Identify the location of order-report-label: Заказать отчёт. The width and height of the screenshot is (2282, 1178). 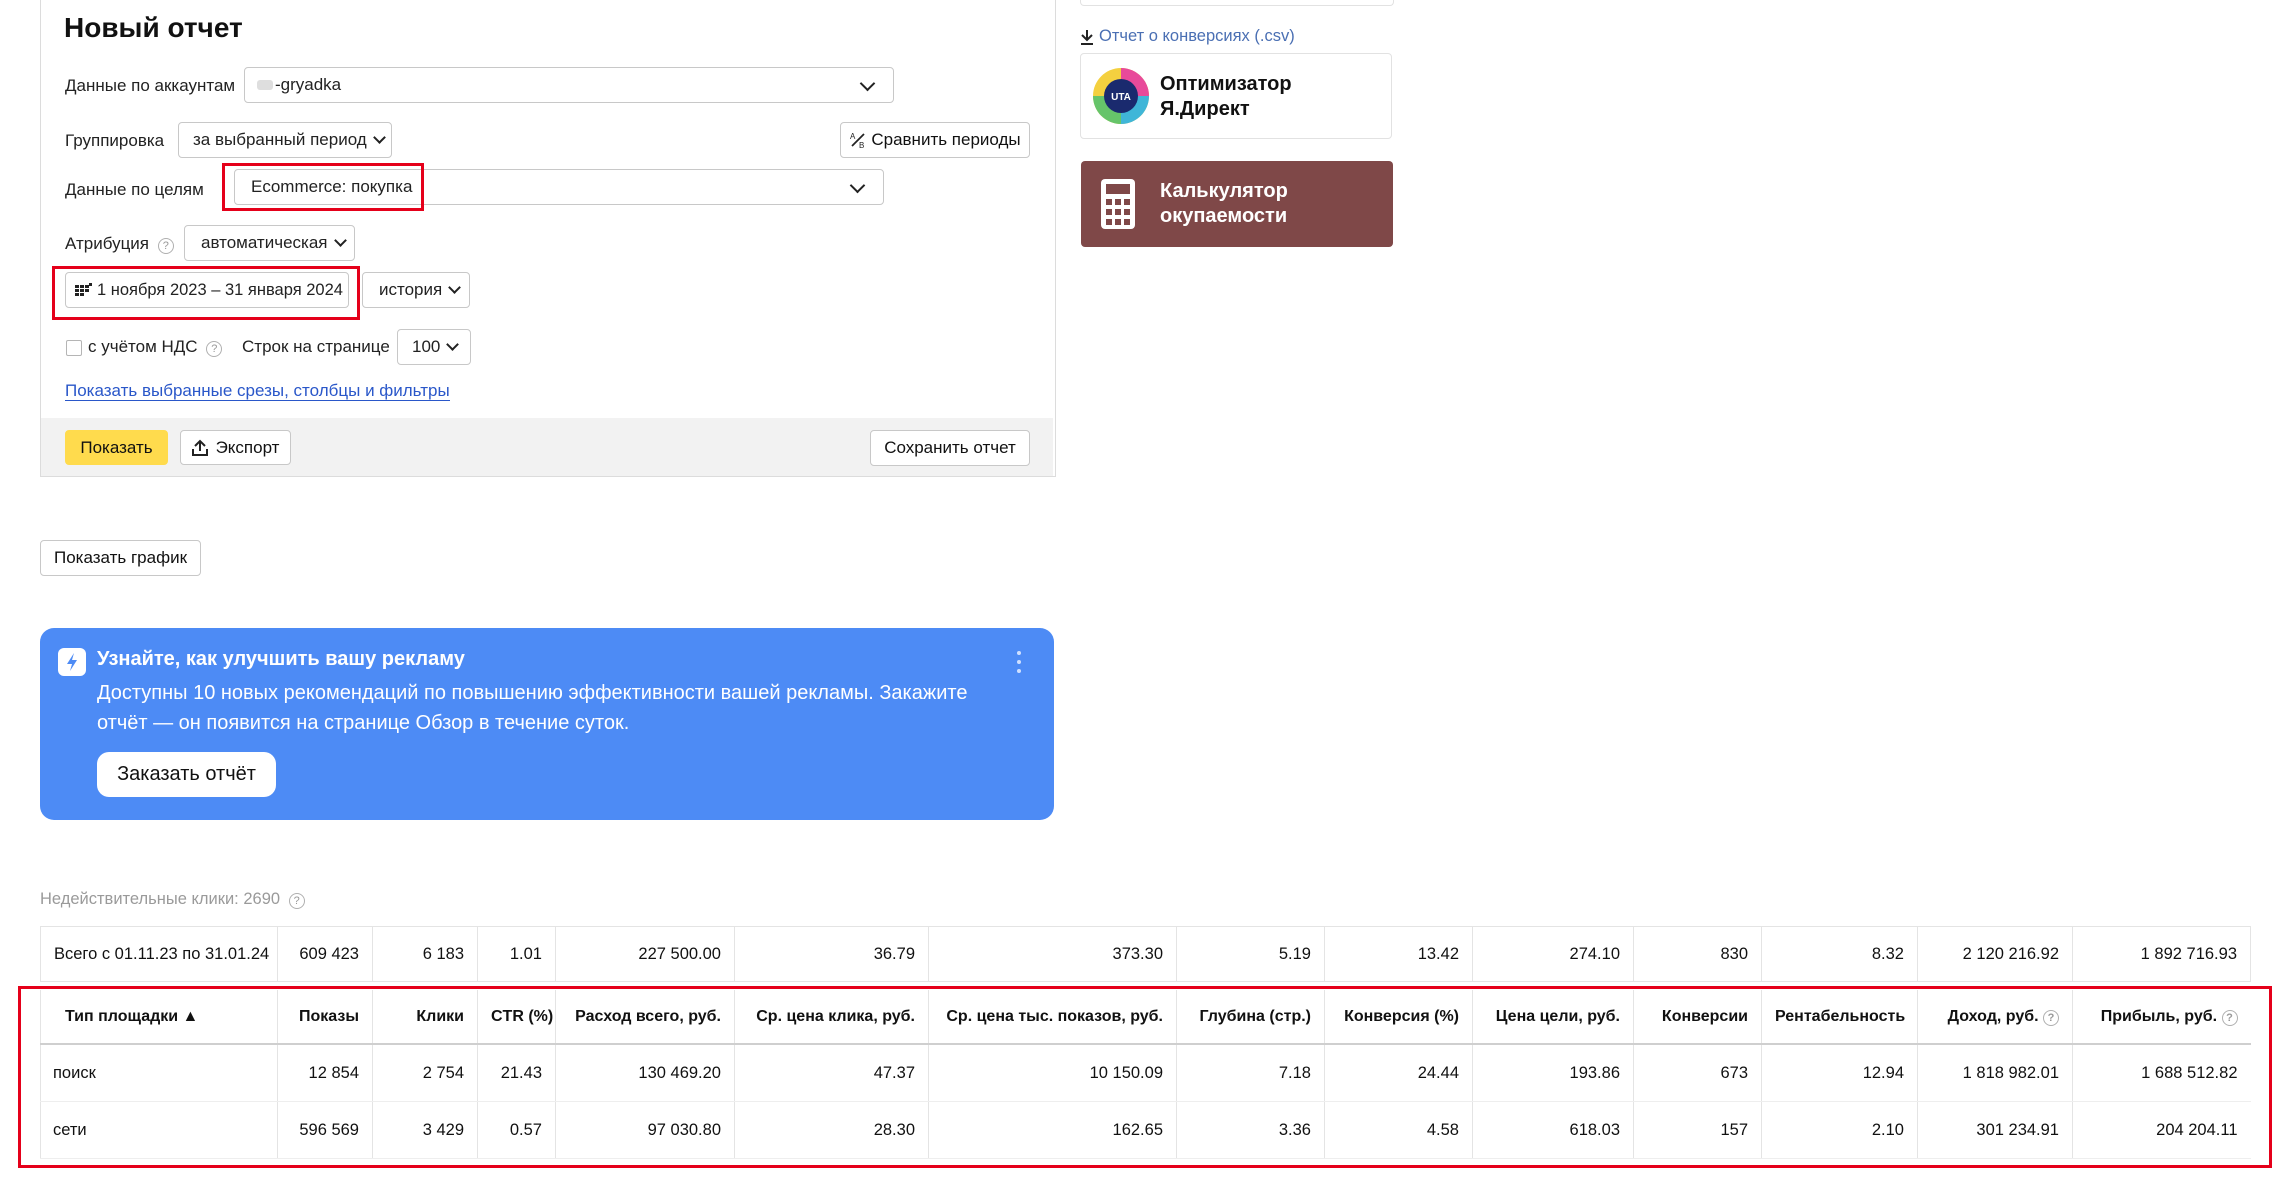
(186, 774).